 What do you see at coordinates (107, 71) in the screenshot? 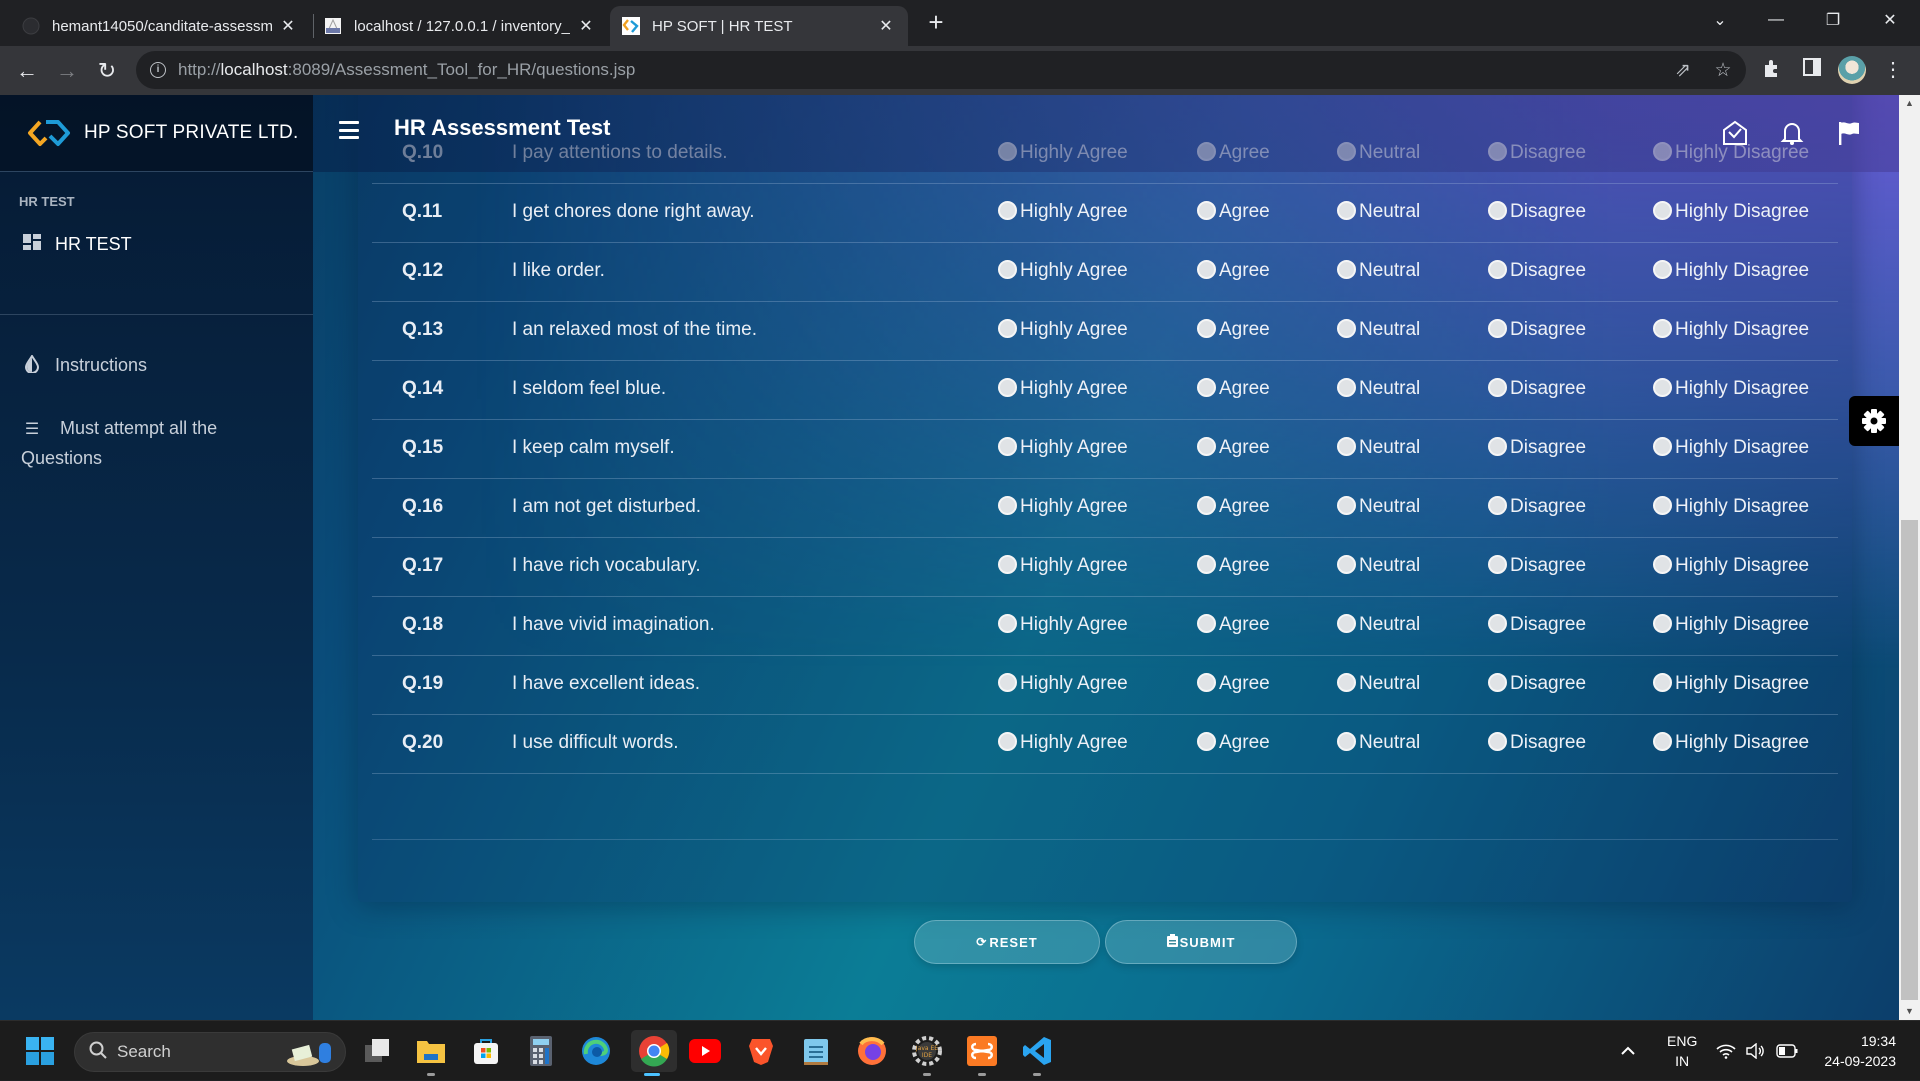
I see `reload-button: ↻` at bounding box center [107, 71].